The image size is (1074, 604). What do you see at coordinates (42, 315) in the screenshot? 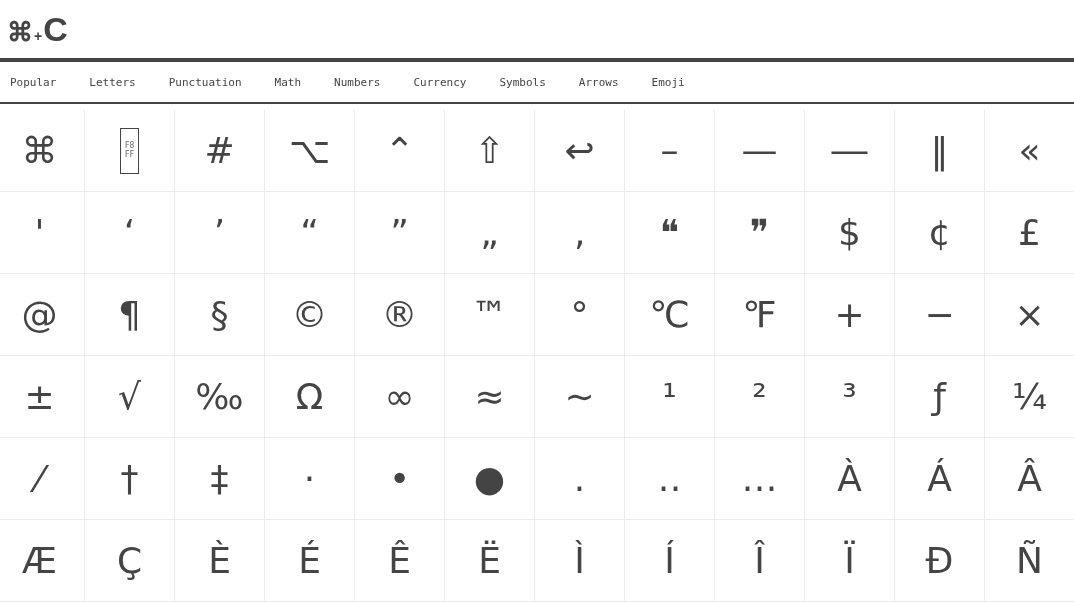
I see `symbol-tile: @` at bounding box center [42, 315].